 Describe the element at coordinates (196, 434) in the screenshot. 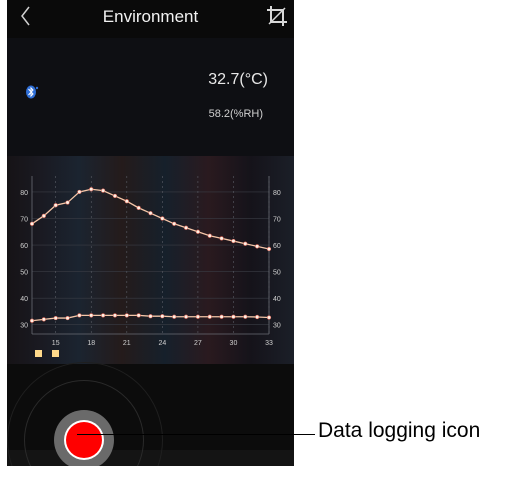

I see `callout-line` at that location.